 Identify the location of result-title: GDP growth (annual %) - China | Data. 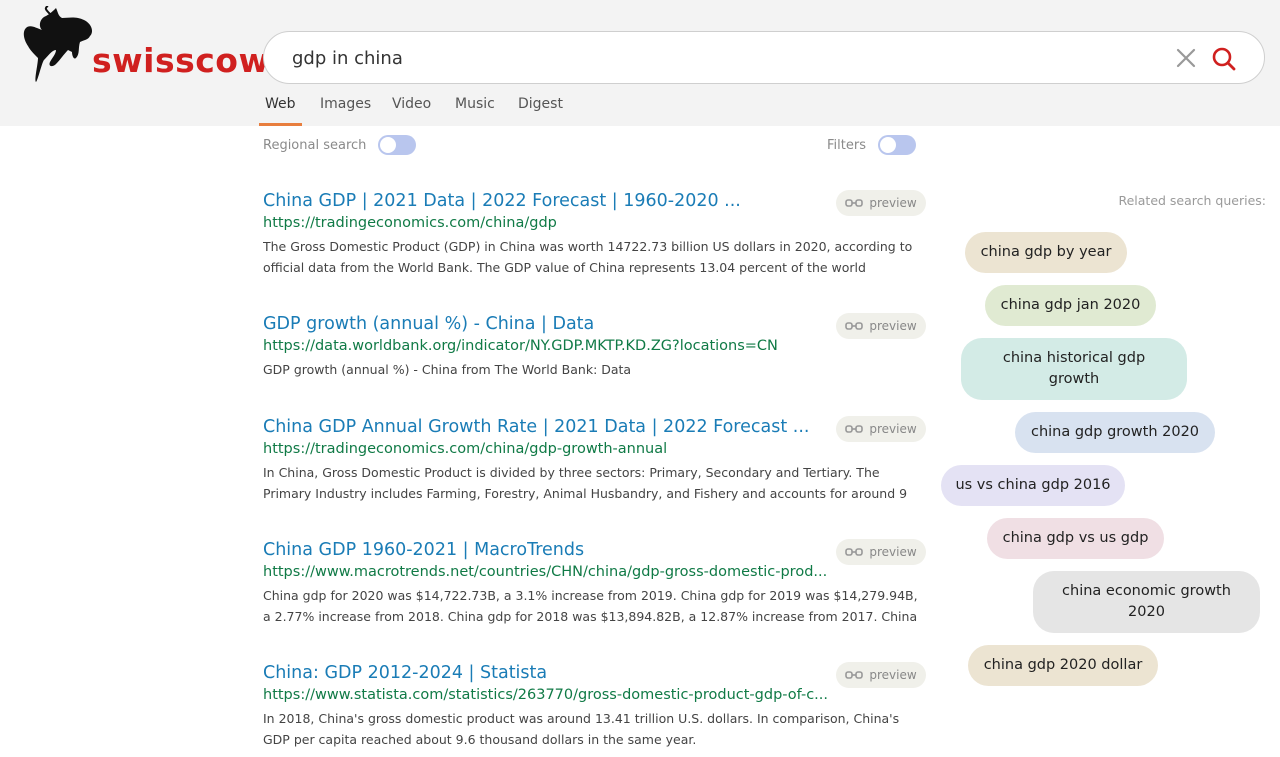
(548, 324).